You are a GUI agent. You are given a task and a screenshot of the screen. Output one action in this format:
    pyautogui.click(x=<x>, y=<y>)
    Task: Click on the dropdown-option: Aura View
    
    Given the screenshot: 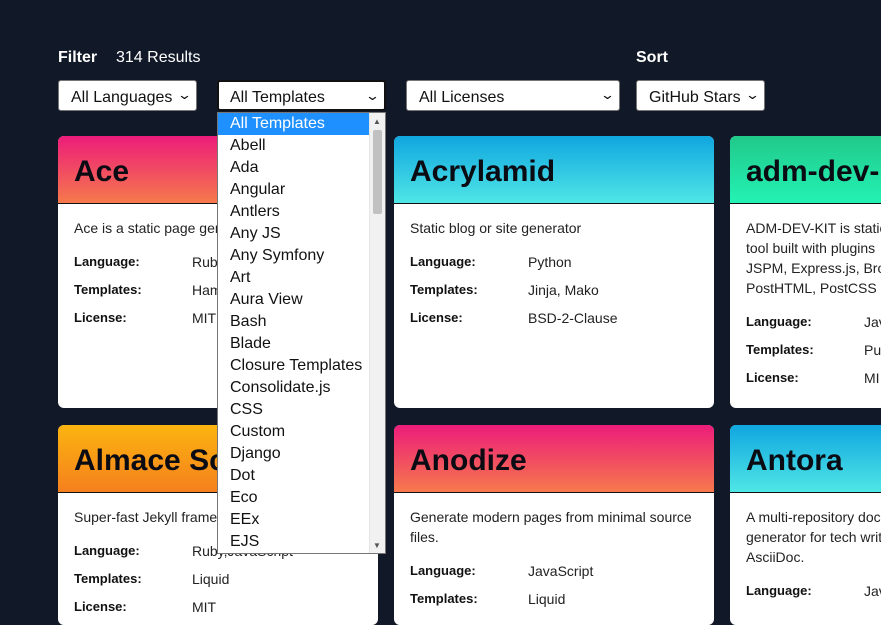 What is the action you would take?
    pyautogui.click(x=301, y=300)
    